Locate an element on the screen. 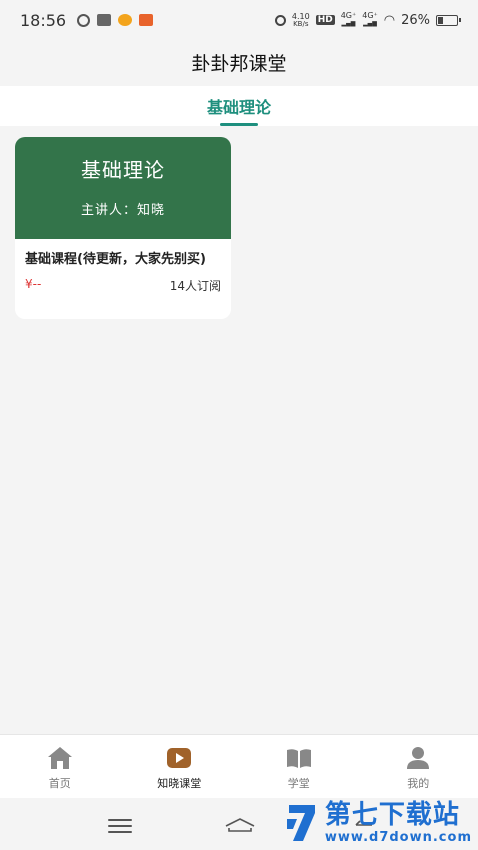 The image size is (478, 850). cloud-sync-icon is located at coordinates (84, 20).